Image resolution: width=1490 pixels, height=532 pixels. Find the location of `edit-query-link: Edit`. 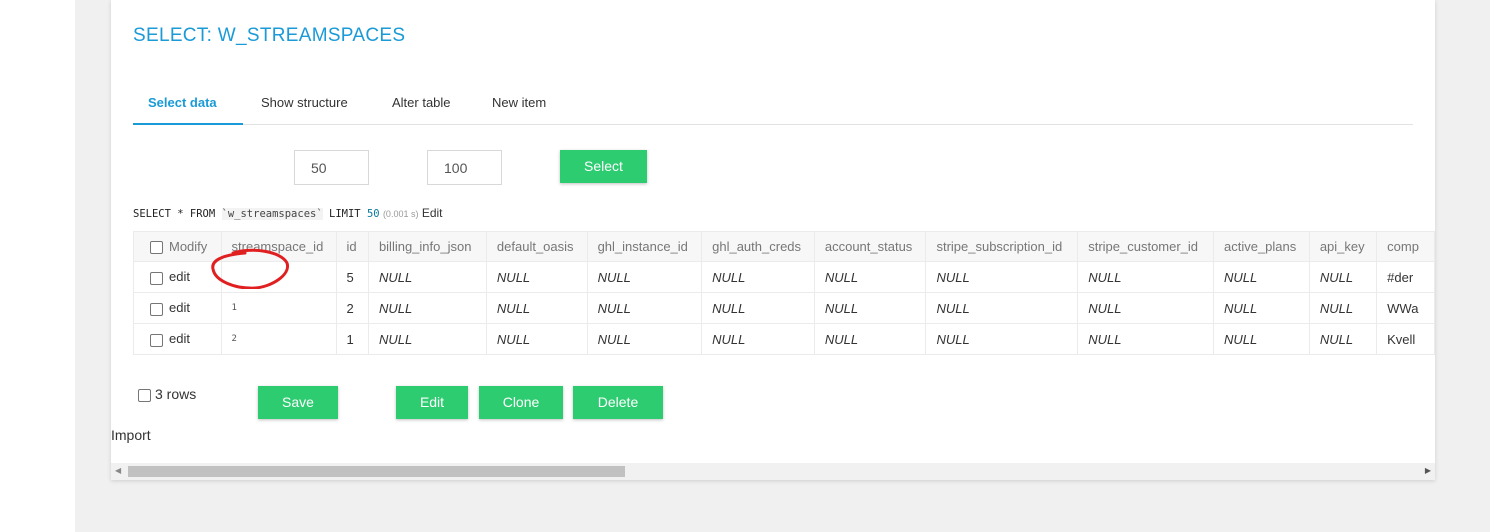

edit-query-link: Edit is located at coordinates (432, 213).